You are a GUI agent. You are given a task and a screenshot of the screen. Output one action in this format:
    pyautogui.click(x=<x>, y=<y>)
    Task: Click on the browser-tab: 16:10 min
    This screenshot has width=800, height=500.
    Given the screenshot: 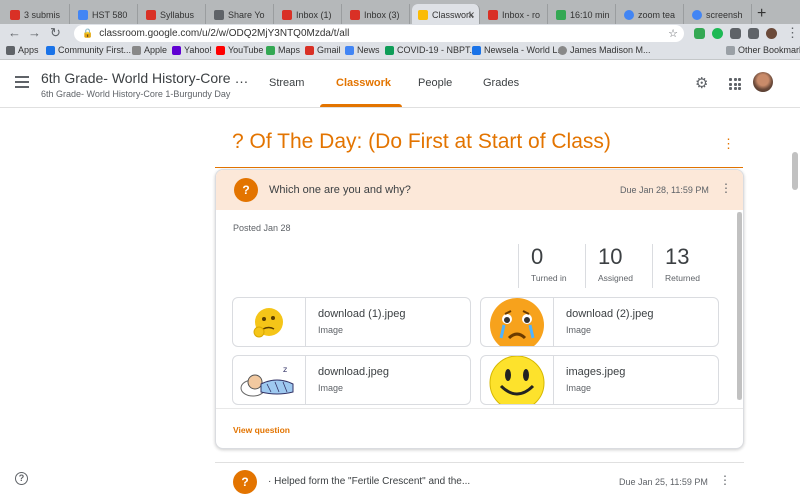 What is the action you would take?
    pyautogui.click(x=583, y=15)
    